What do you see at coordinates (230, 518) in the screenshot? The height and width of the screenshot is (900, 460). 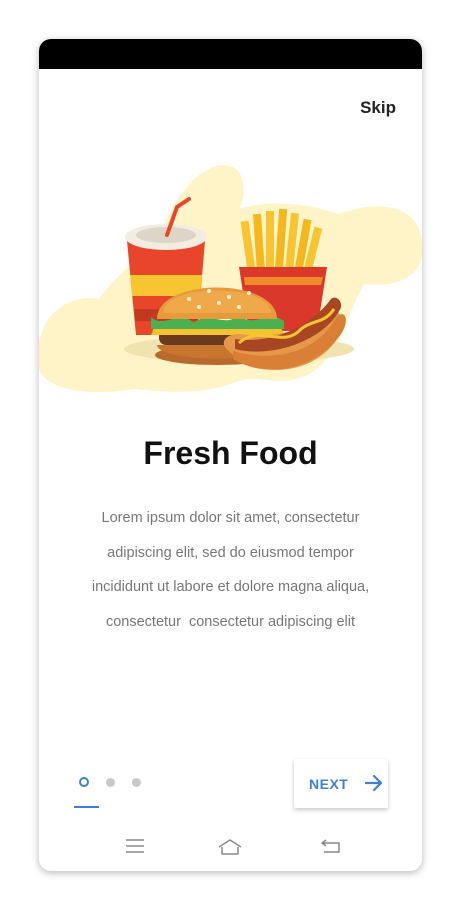 I see `description-line: Lorem ipsum dolor sit amet, consectetur` at bounding box center [230, 518].